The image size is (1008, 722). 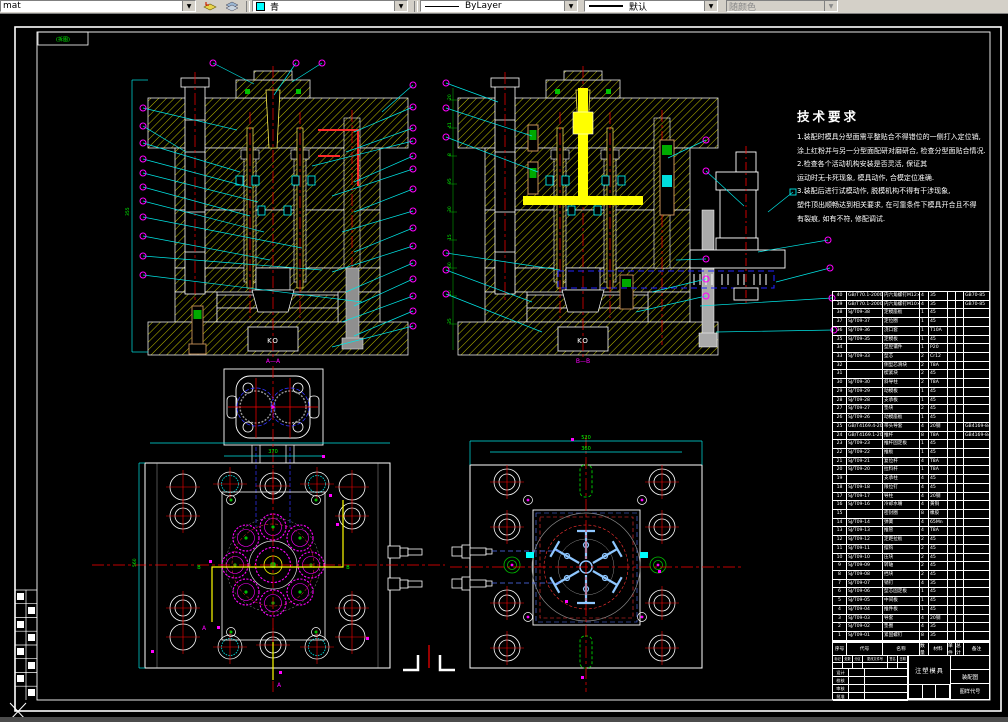 I want to click on bom-row: 34 型腔镶件 1 P20, so click(x=911, y=349).